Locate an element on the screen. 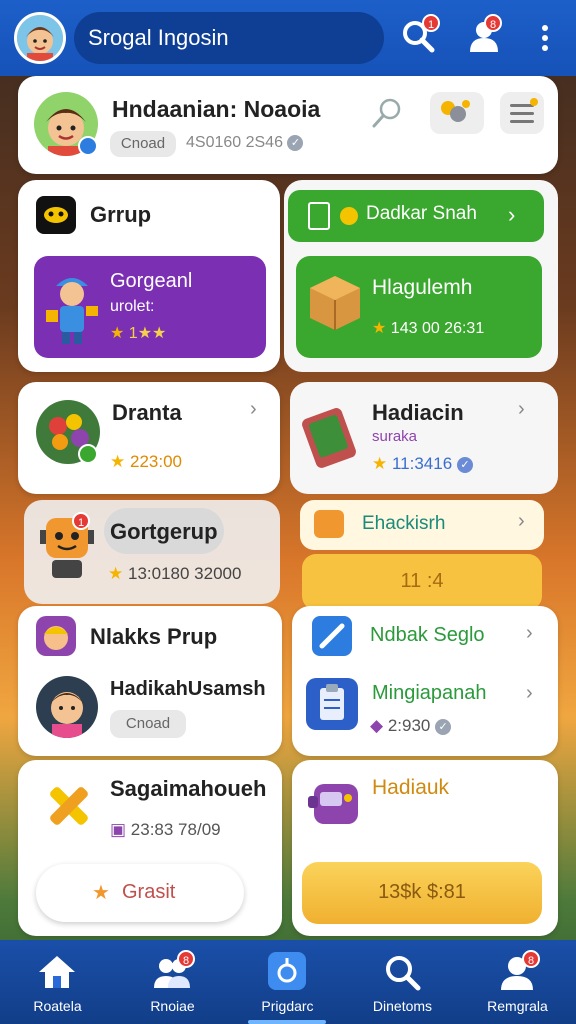 The width and height of the screenshot is (576, 1024). calendar-icon: ▣ is located at coordinates (118, 829).